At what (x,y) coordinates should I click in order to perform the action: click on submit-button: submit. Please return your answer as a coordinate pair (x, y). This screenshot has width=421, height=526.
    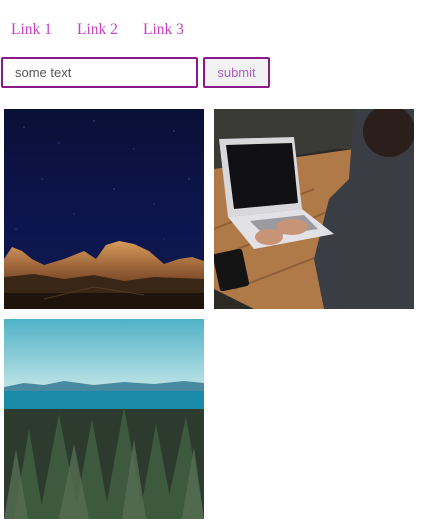
    Looking at the image, I should click on (236, 72).